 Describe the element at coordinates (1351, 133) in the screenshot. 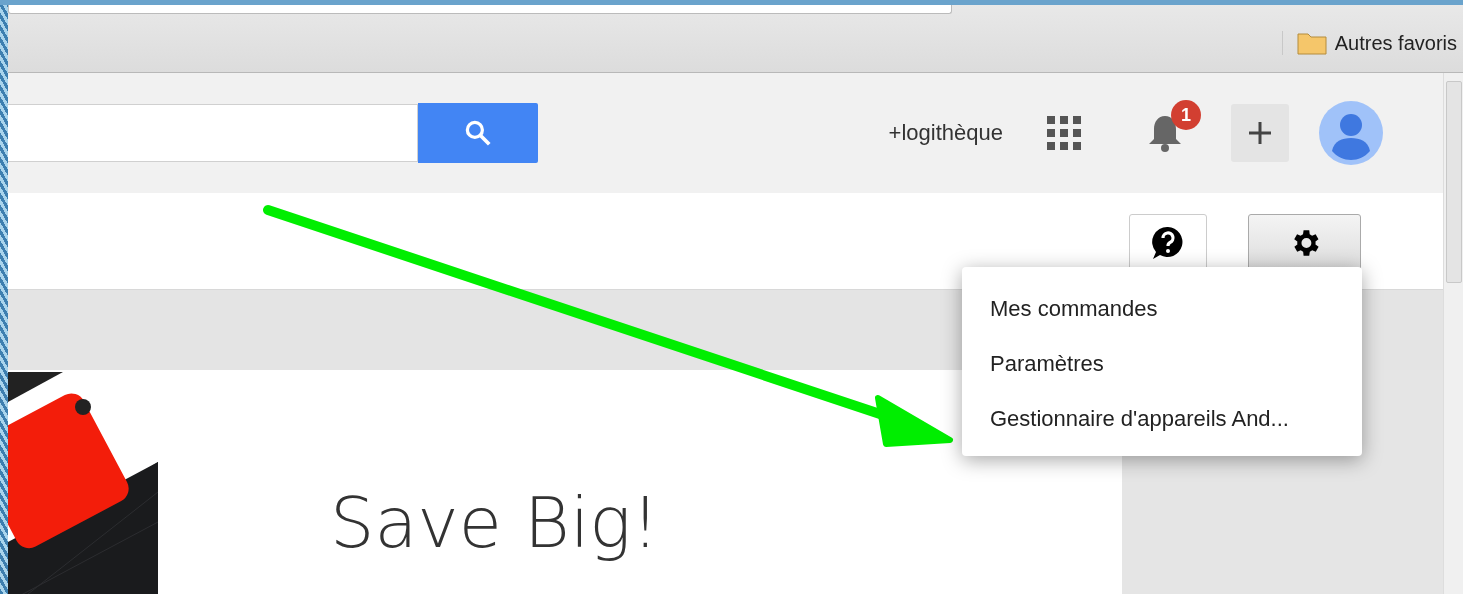

I see `avatar` at that location.